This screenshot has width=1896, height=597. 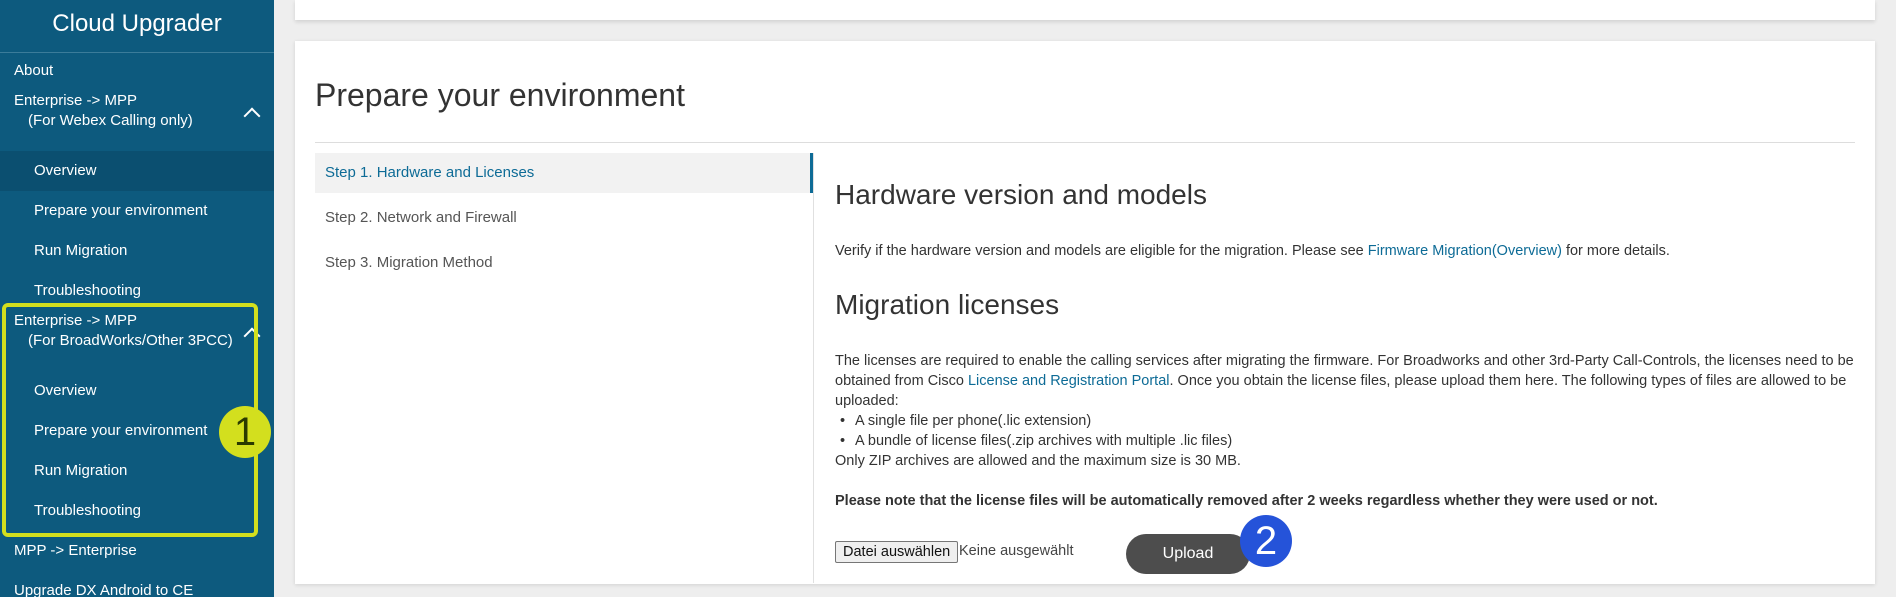 I want to click on licenses-heading: Migration licenses, so click(x=947, y=304).